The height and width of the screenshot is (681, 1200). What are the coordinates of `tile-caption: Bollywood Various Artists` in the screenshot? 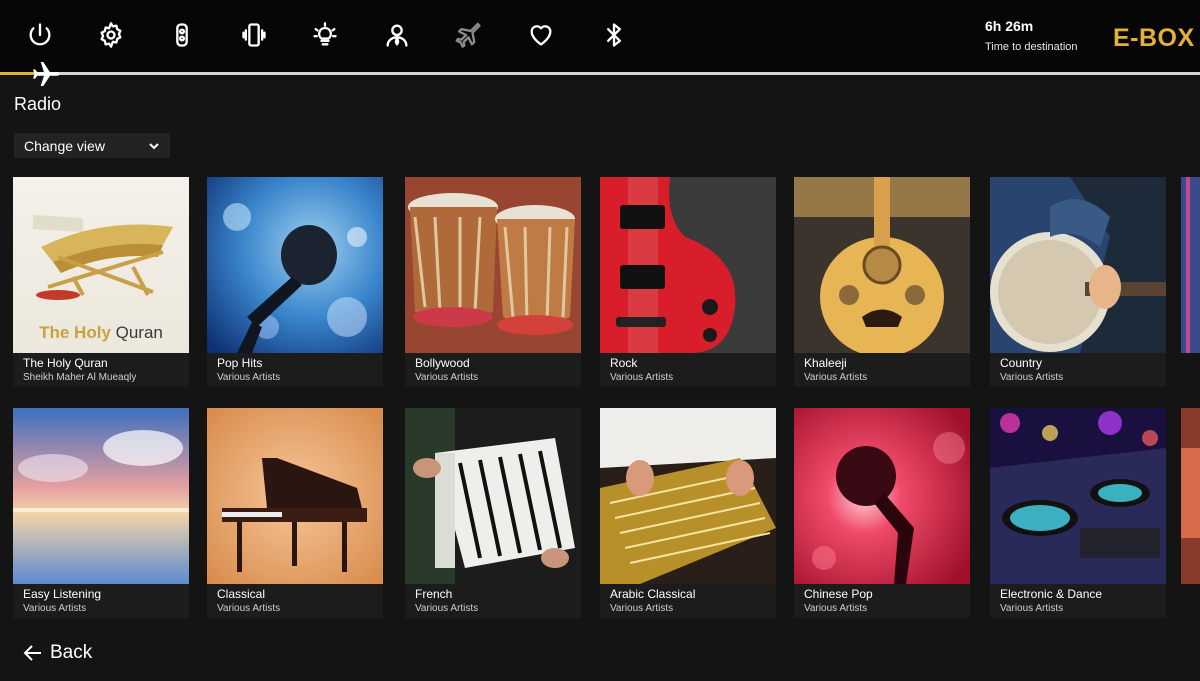 It's located at (493, 370).